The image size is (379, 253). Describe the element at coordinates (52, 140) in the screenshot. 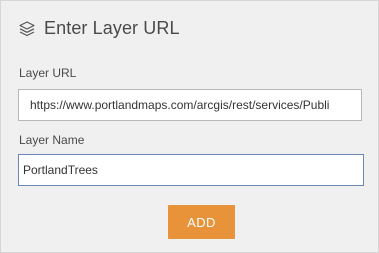

I see `layer-name-label: Layer Name` at that location.